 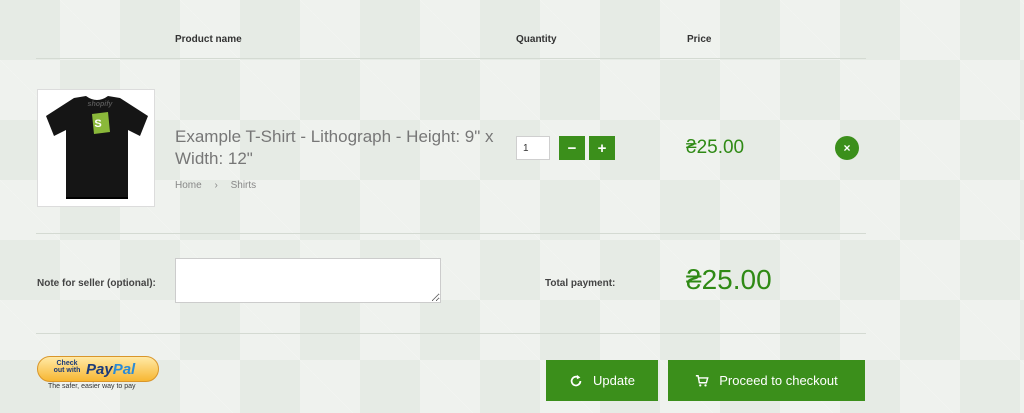 I want to click on quantity-decrement-button: −, so click(x=572, y=148).